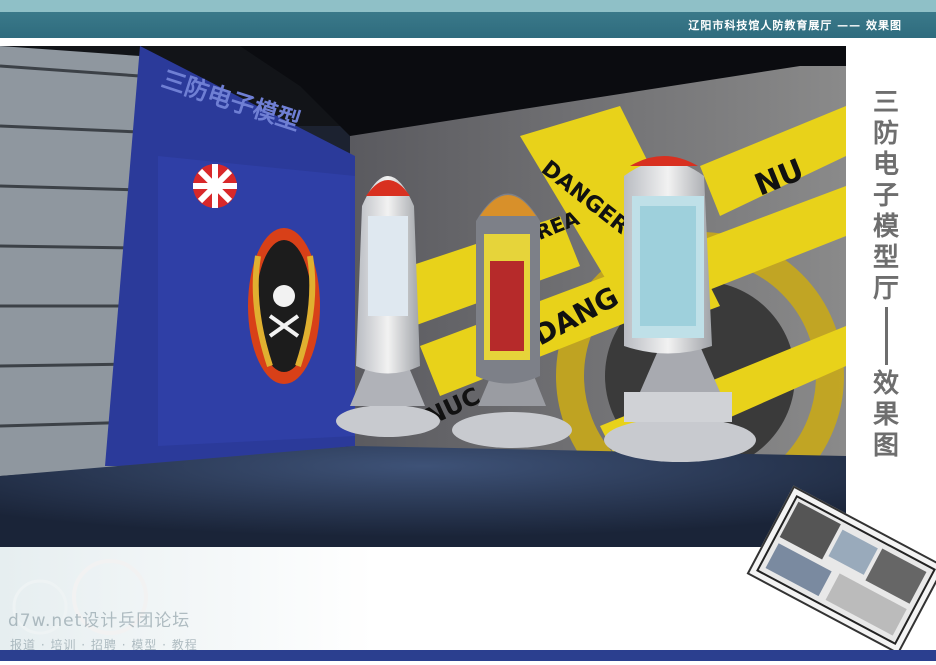 Image resolution: width=936 pixels, height=665 pixels. I want to click on title-char: 电, so click(885, 165).